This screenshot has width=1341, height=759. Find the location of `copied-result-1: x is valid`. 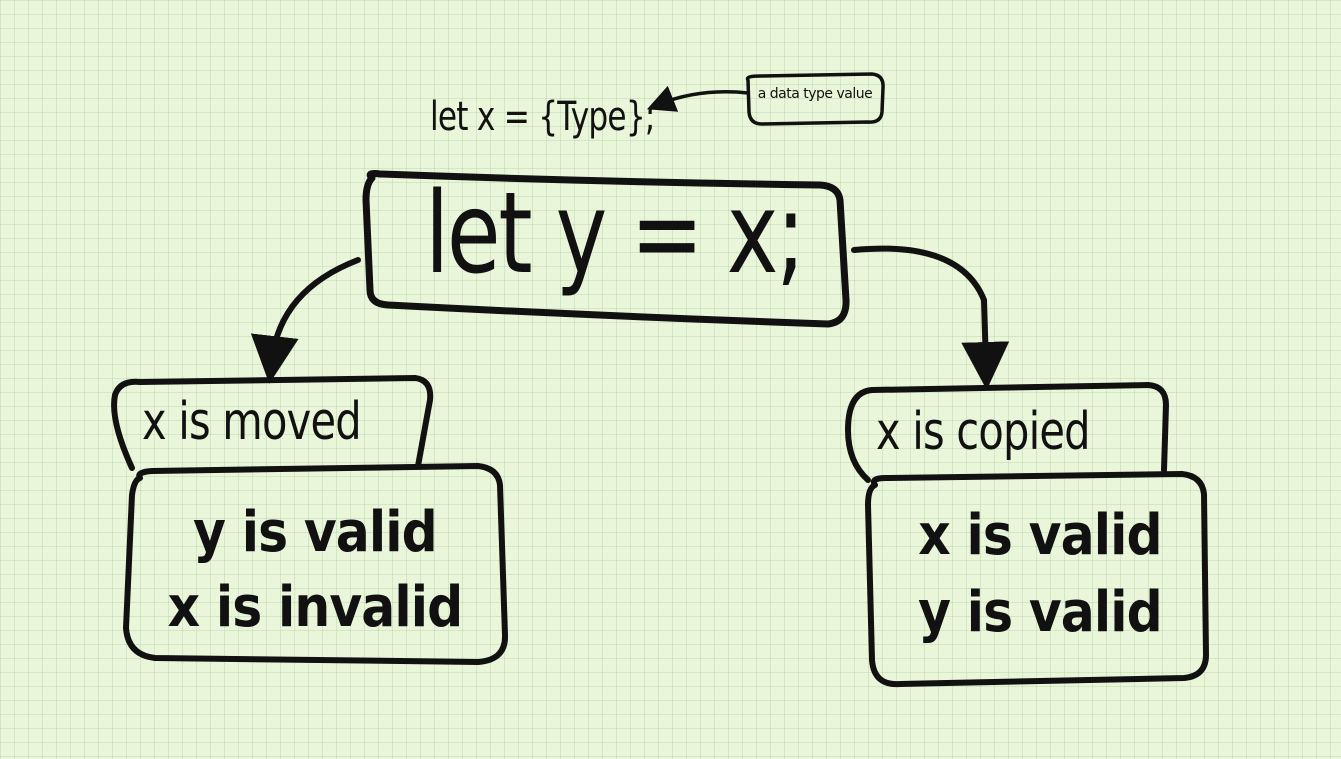

copied-result-1: x is valid is located at coordinates (1040, 535).